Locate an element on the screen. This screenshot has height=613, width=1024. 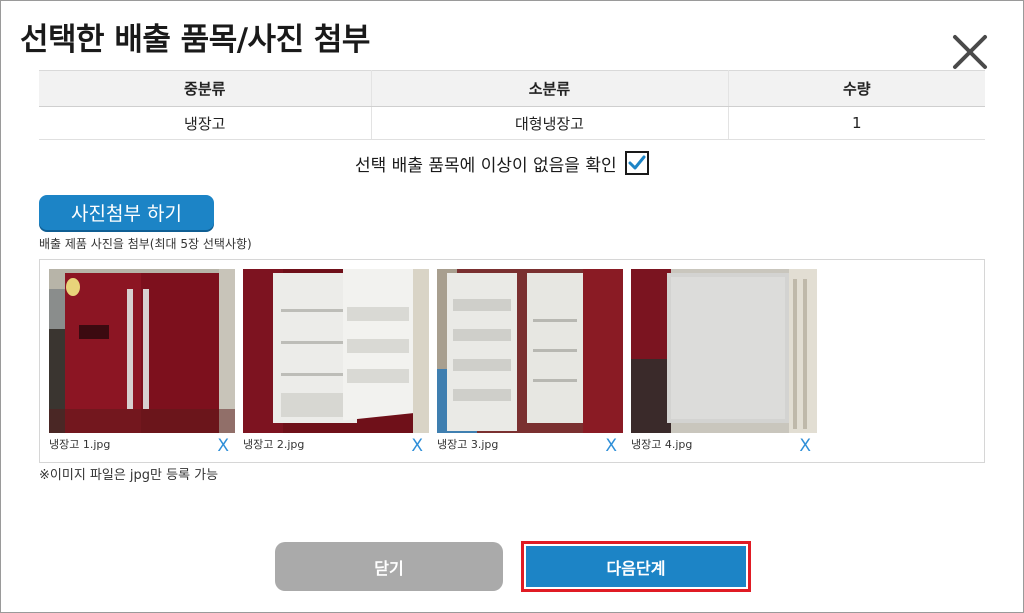
photo-item: 냉장고 3.jpg X is located at coordinates (530, 362).